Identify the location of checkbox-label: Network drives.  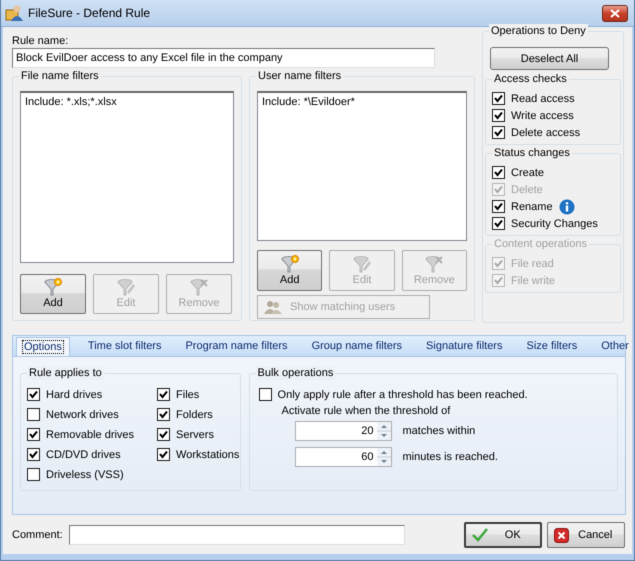
(82, 414).